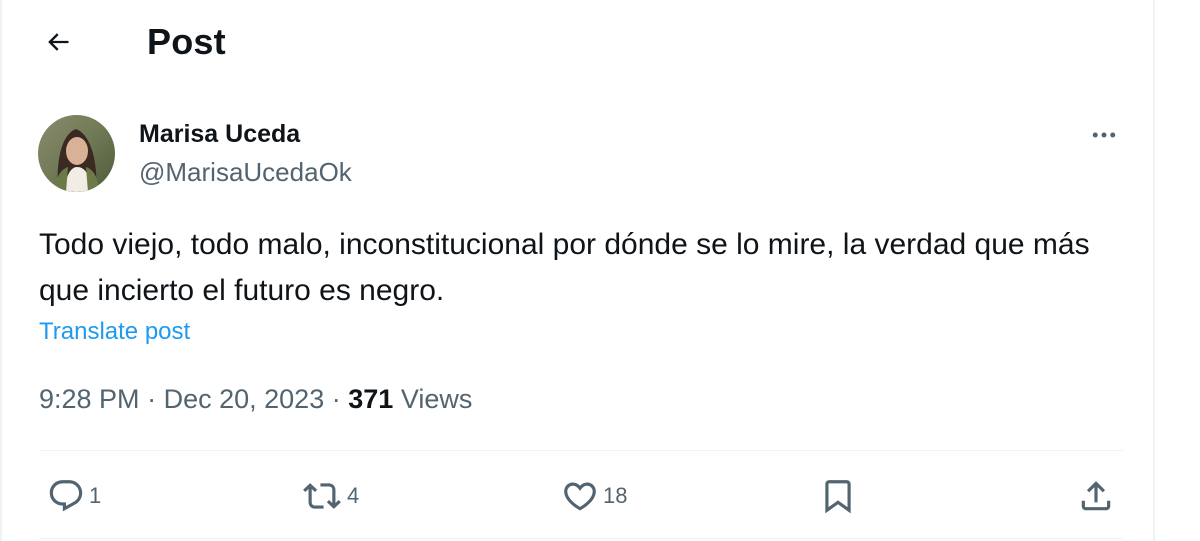 This screenshot has width=1200, height=541. I want to click on share-icon, so click(1096, 496).